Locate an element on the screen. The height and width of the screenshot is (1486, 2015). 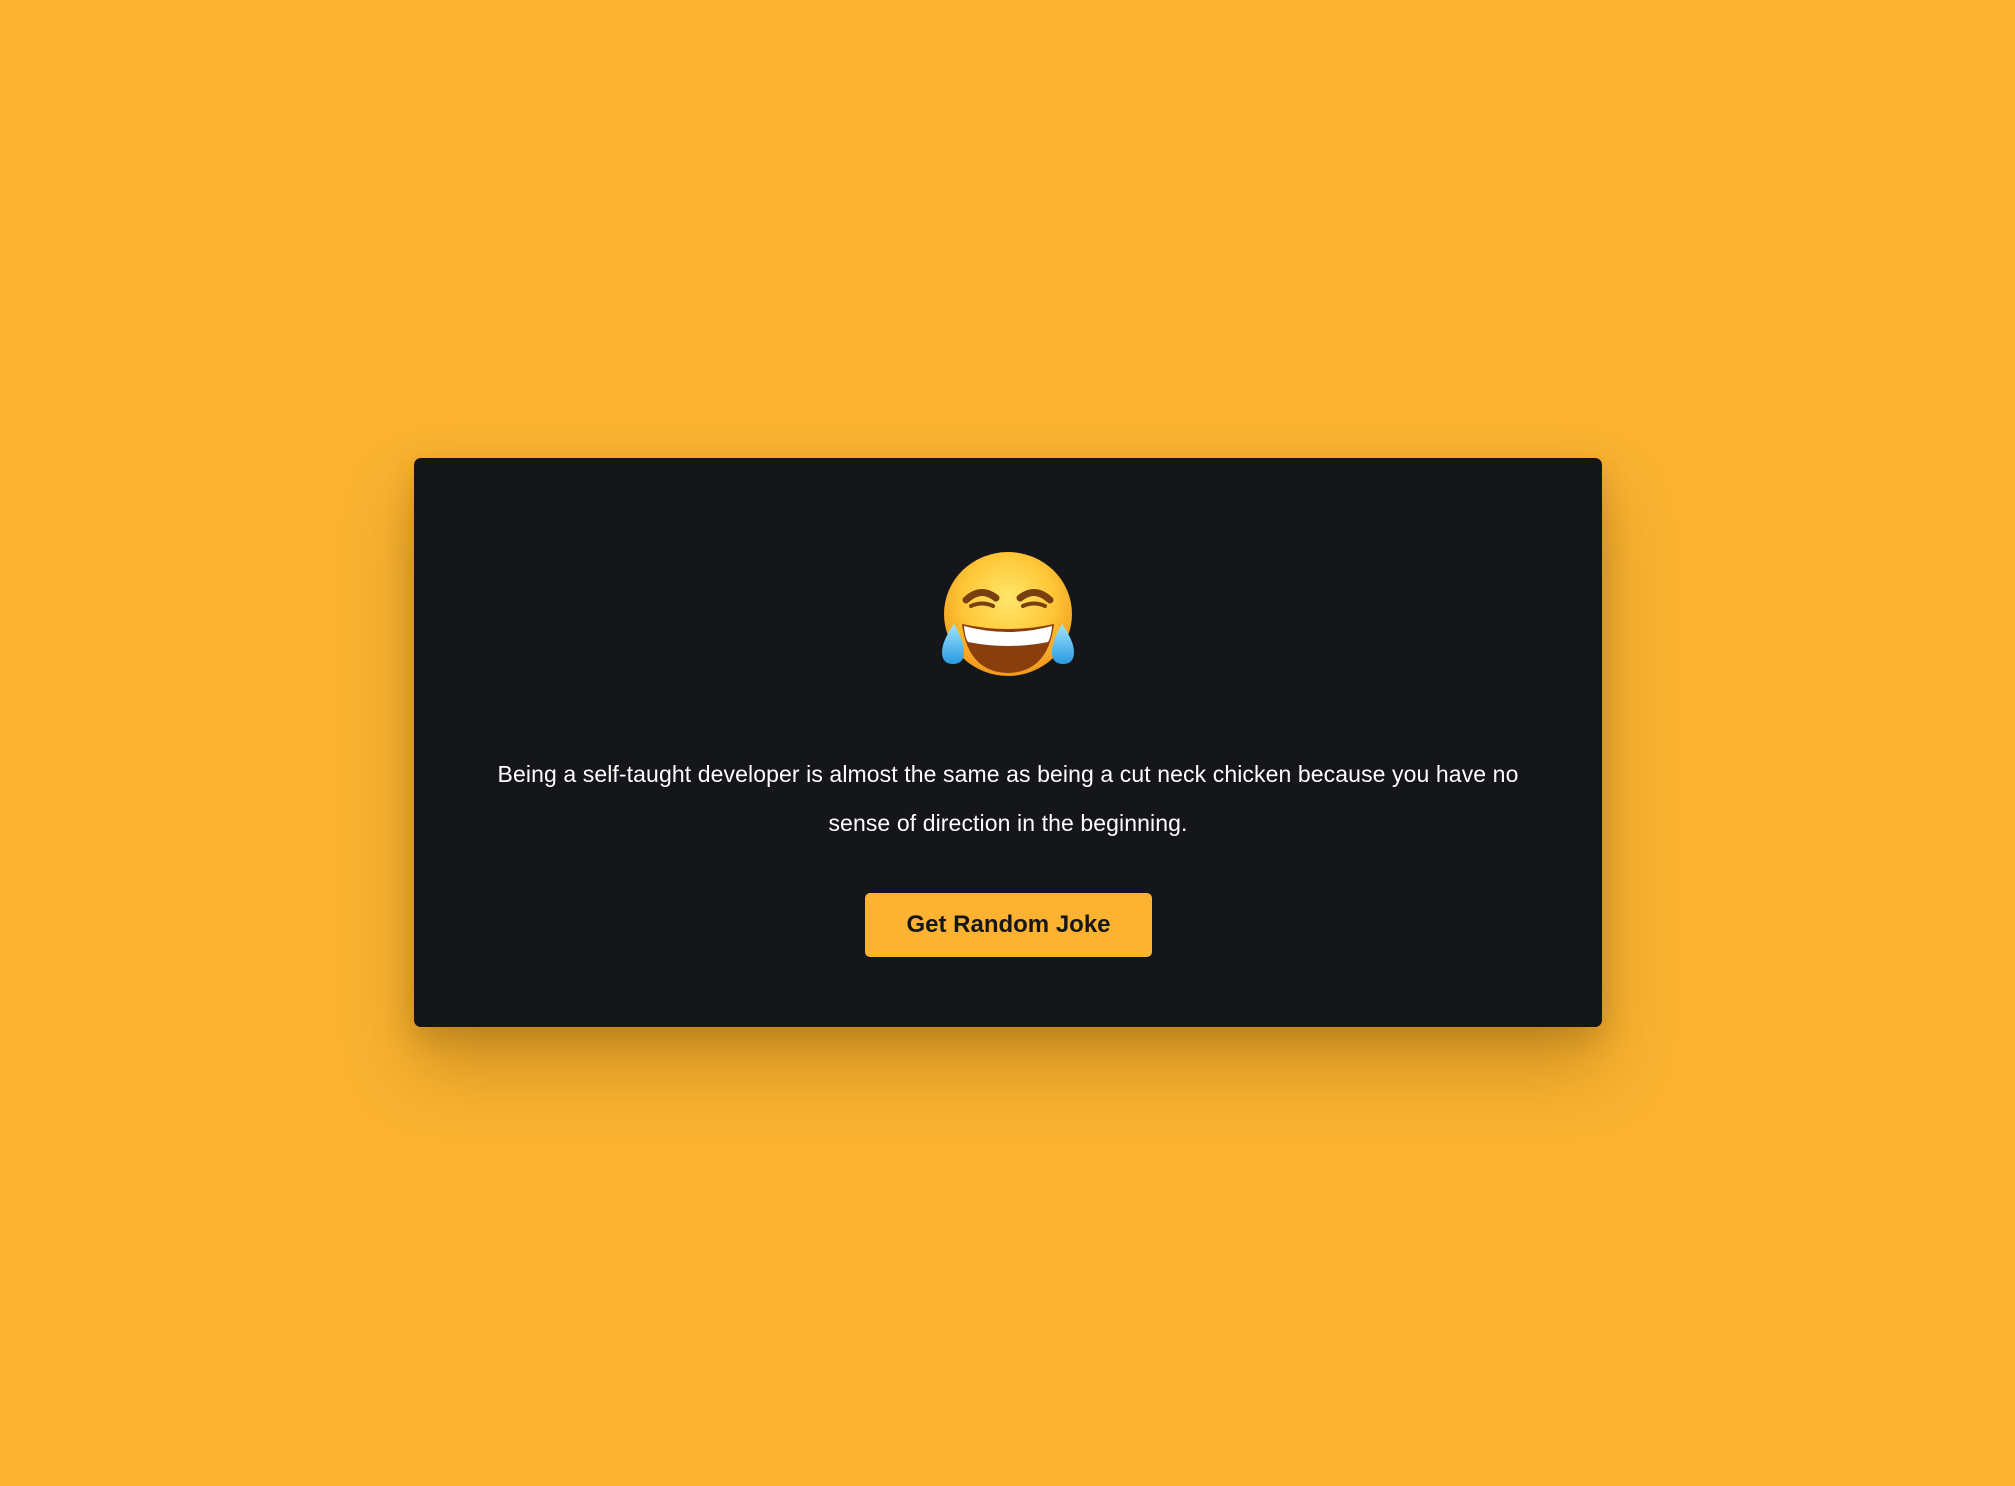
emoji-container is located at coordinates (1008, 616).